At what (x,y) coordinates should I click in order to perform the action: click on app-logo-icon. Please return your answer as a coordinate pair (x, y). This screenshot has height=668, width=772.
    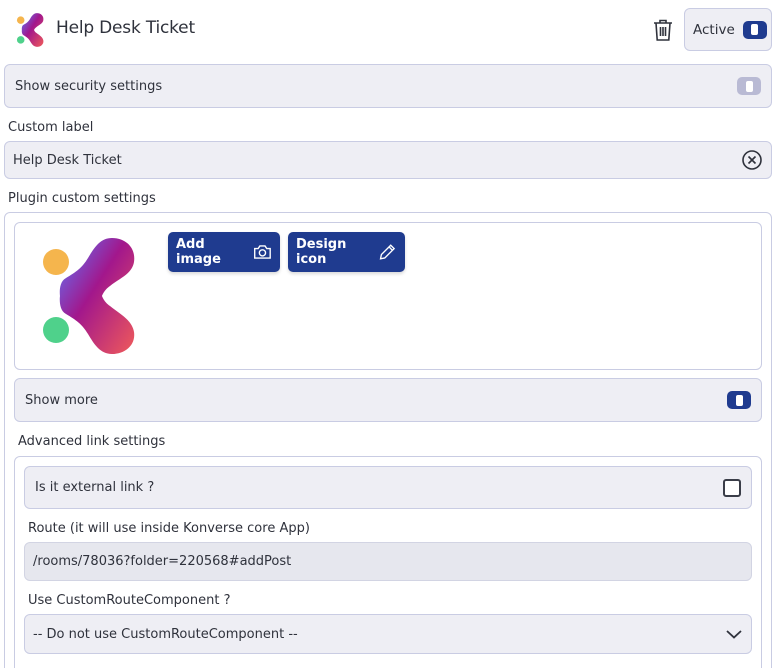
    Looking at the image, I should click on (30, 30).